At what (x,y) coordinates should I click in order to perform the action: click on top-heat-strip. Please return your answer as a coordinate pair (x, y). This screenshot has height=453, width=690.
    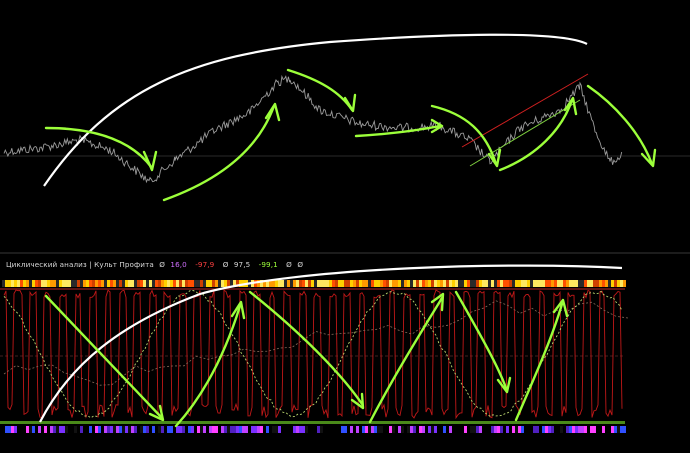
    Looking at the image, I should click on (314, 283).